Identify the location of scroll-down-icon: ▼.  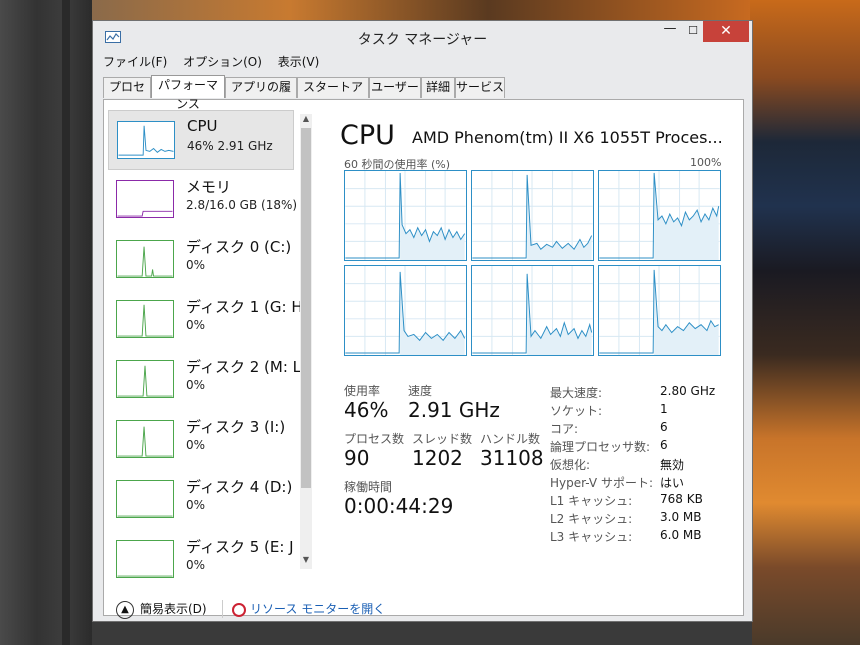
(306, 561).